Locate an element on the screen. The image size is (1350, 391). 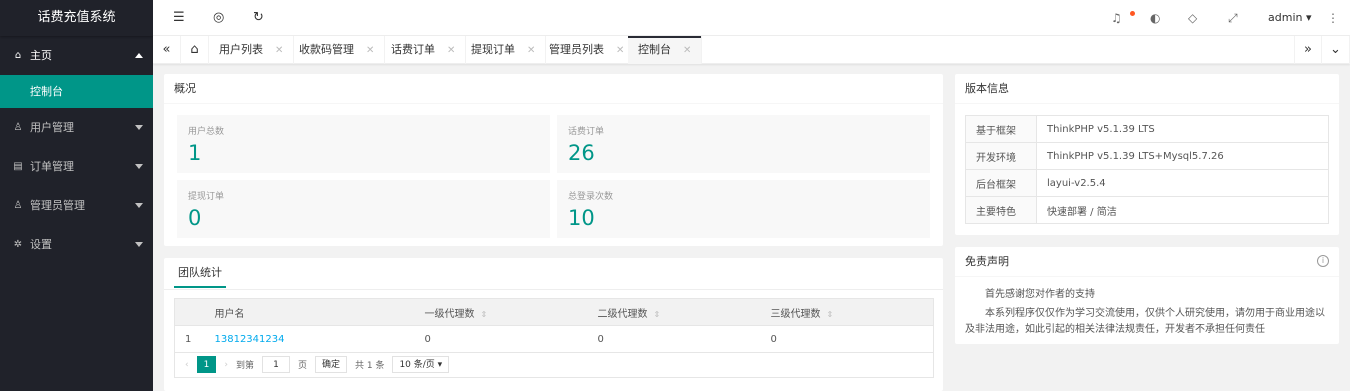
globe-icon: ◎ is located at coordinates (218, 17).